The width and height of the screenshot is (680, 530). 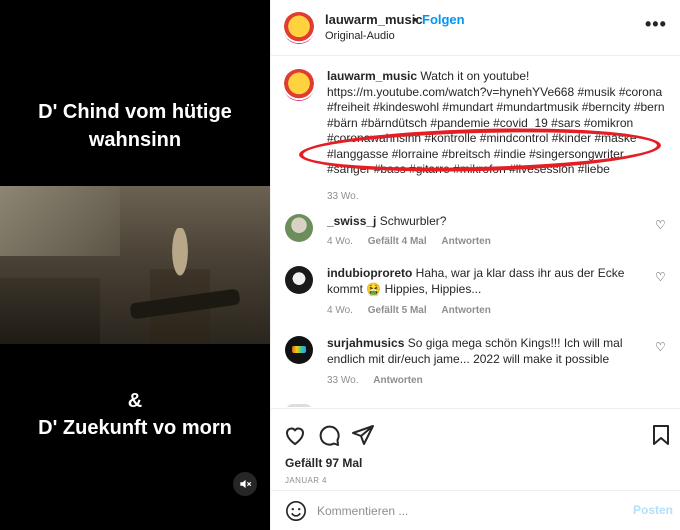 What do you see at coordinates (135, 428) in the screenshot?
I see `video-text-line3: D' Zuekunft vo morn` at bounding box center [135, 428].